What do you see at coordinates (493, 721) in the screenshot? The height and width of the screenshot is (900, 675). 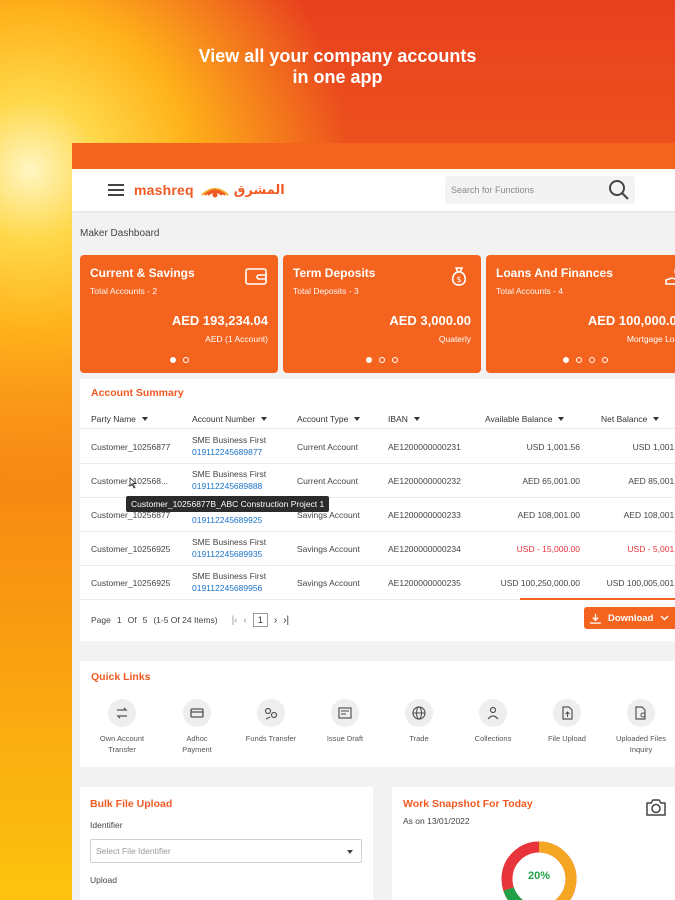 I see `quick-link-collections: Collections` at bounding box center [493, 721].